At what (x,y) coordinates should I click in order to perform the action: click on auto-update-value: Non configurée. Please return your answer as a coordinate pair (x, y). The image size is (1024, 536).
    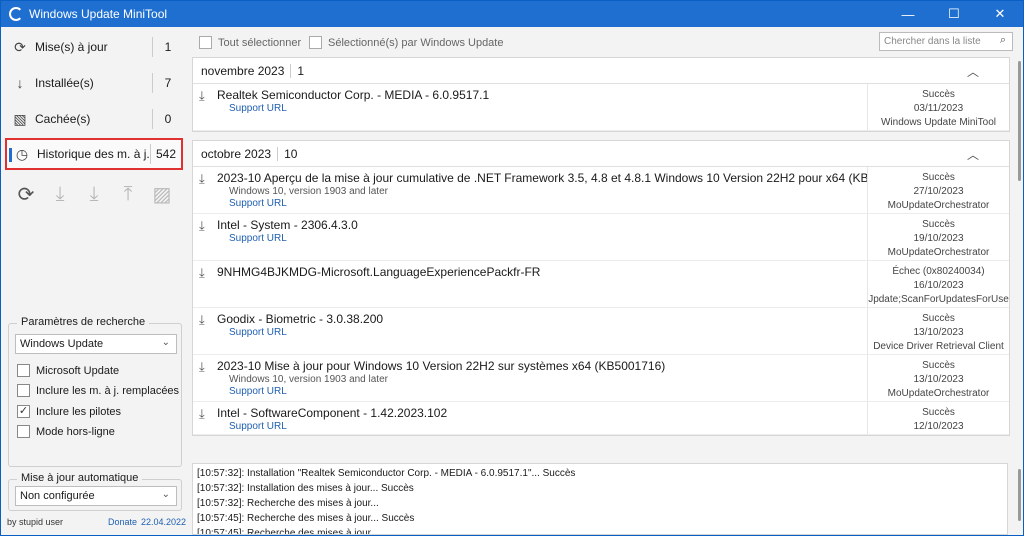
    Looking at the image, I should click on (57, 496).